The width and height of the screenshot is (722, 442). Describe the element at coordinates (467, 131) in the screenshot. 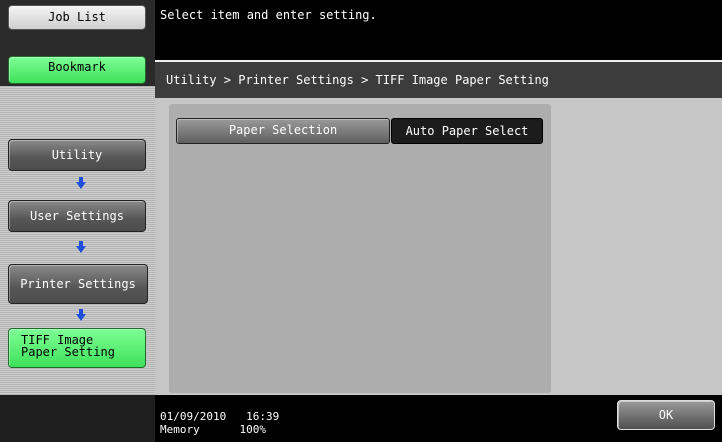

I see `paper-selection-value: Auto Paper Select` at that location.